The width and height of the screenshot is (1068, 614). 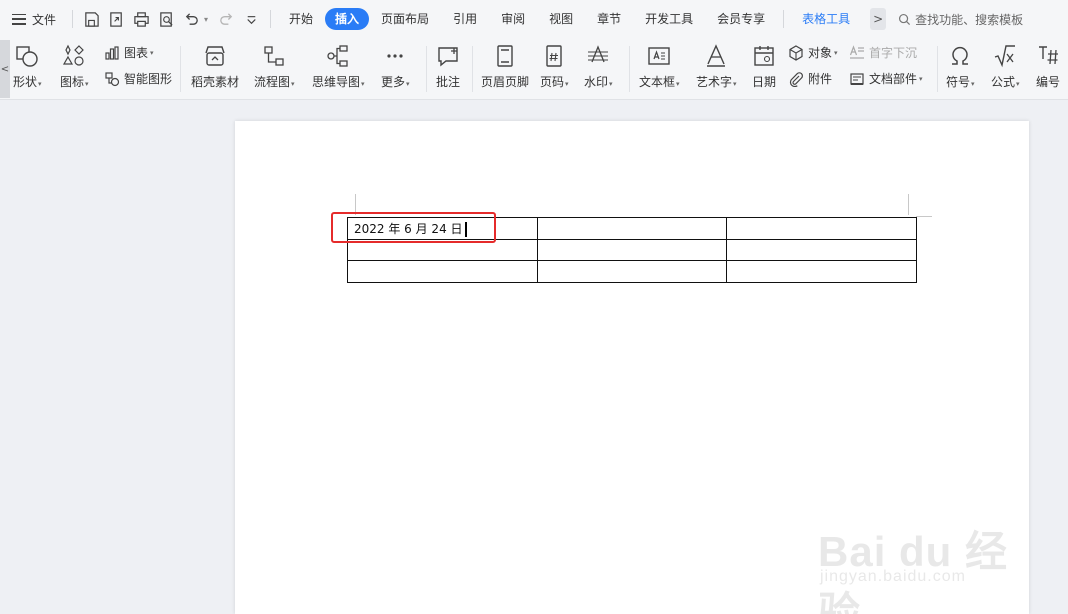 What do you see at coordinates (513, 19) in the screenshot?
I see `tab-review: 审阅` at bounding box center [513, 19].